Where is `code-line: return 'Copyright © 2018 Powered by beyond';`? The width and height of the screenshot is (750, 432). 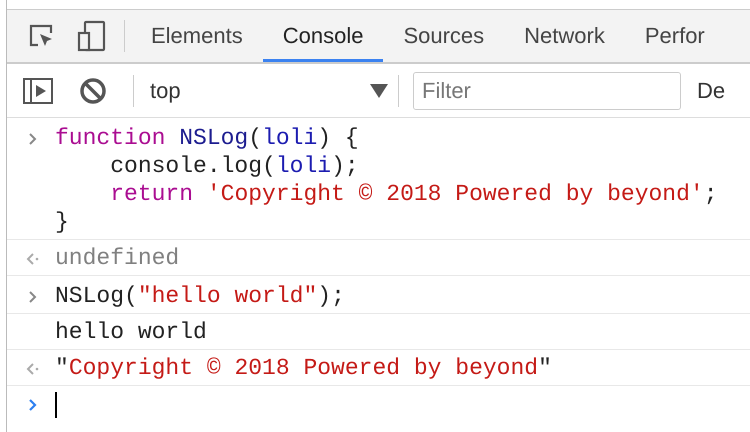 code-line: return 'Copyright © 2018 Powered by beyond'; is located at coordinates (413, 194).